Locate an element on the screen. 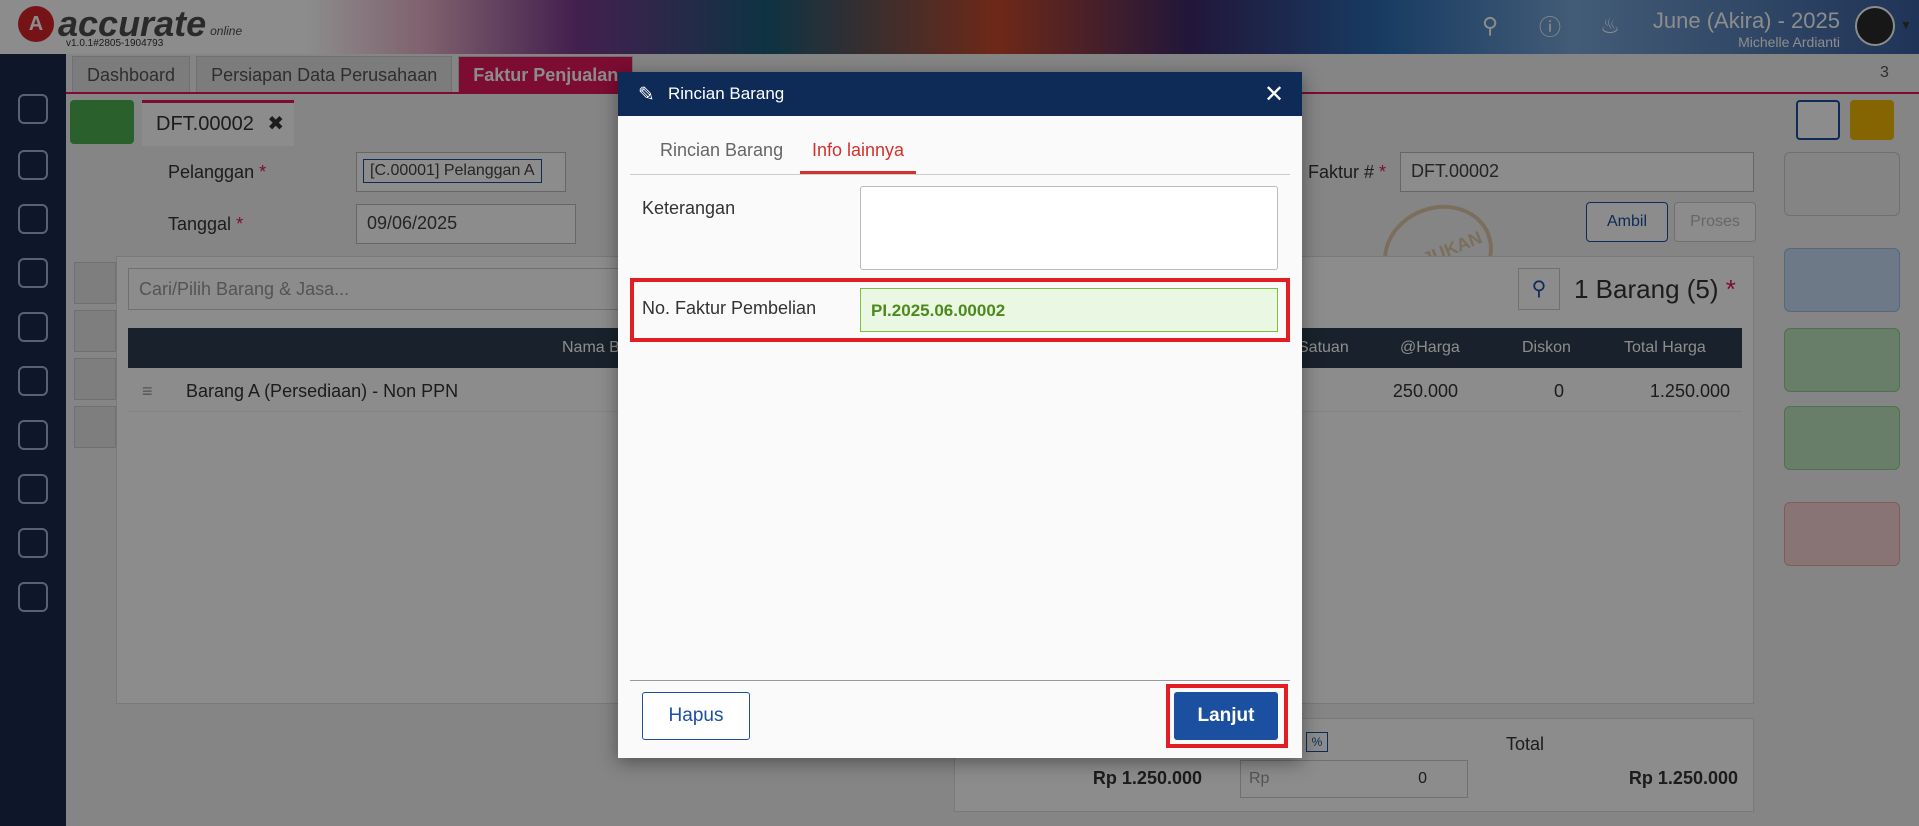 The image size is (1919, 826). tab-rincian-barang: Rincian Barang is located at coordinates (721, 157).